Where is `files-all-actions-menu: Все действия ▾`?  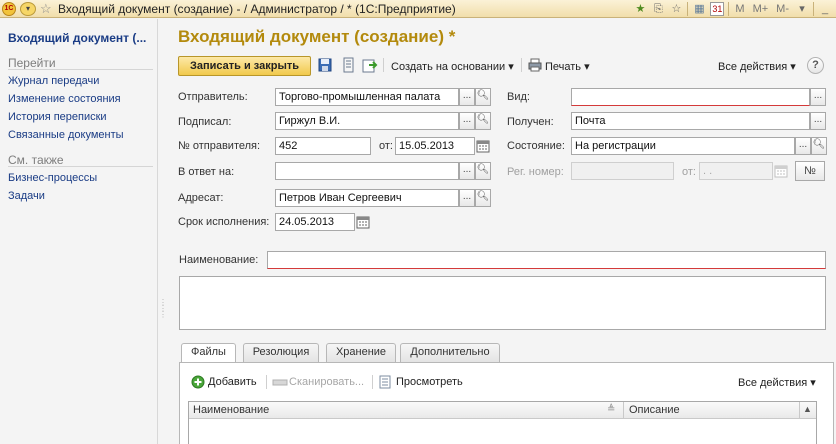
files-all-actions-menu: Все действия ▾ is located at coordinates (777, 382).